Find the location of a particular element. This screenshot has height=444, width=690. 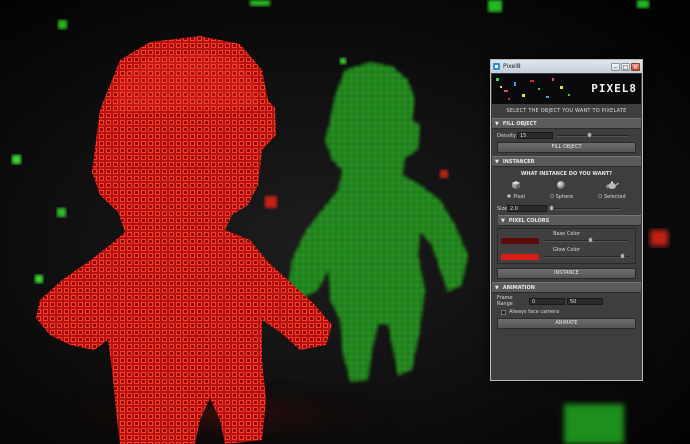

minimize-button: – is located at coordinates (615, 66).